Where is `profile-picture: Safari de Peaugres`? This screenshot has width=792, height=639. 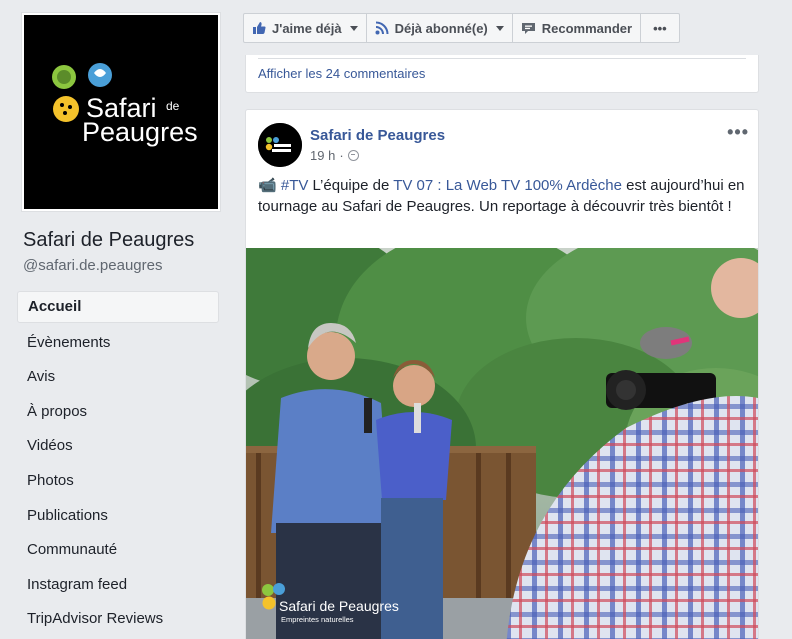
profile-picture: Safari de Peaugres is located at coordinates (121, 112).